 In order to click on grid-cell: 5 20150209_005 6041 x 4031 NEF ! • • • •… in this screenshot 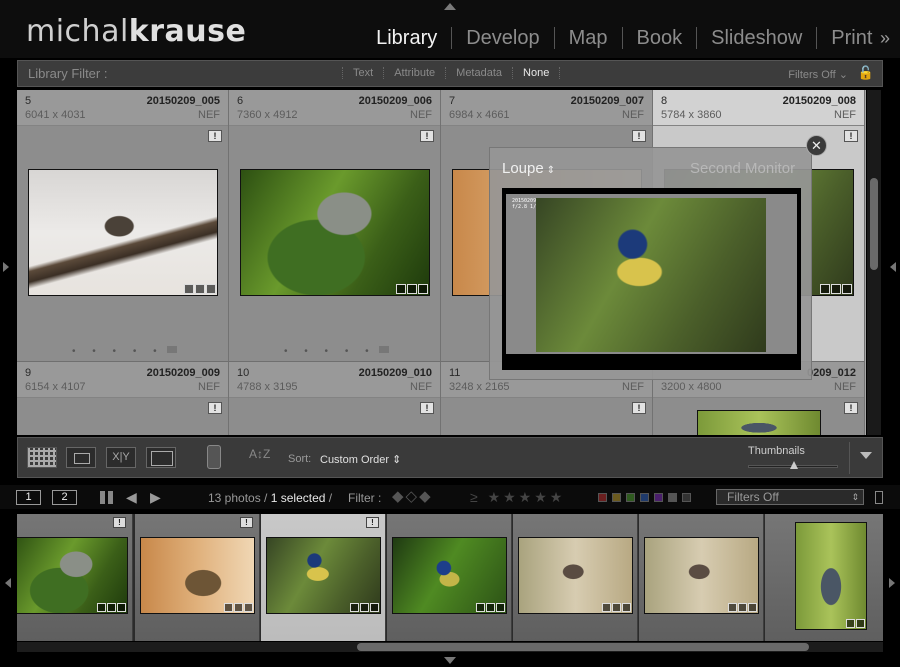, I will do `click(123, 226)`.